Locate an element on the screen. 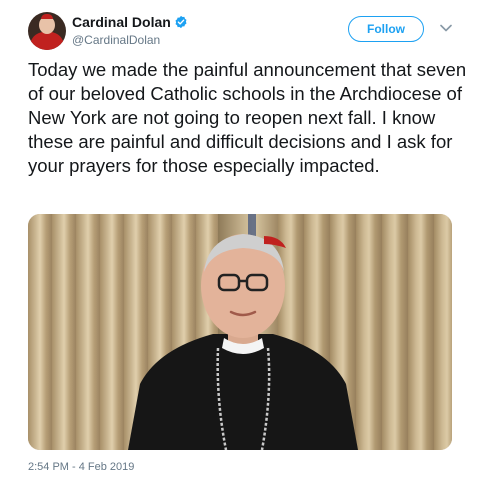  follow-button: Follow is located at coordinates (386, 29).